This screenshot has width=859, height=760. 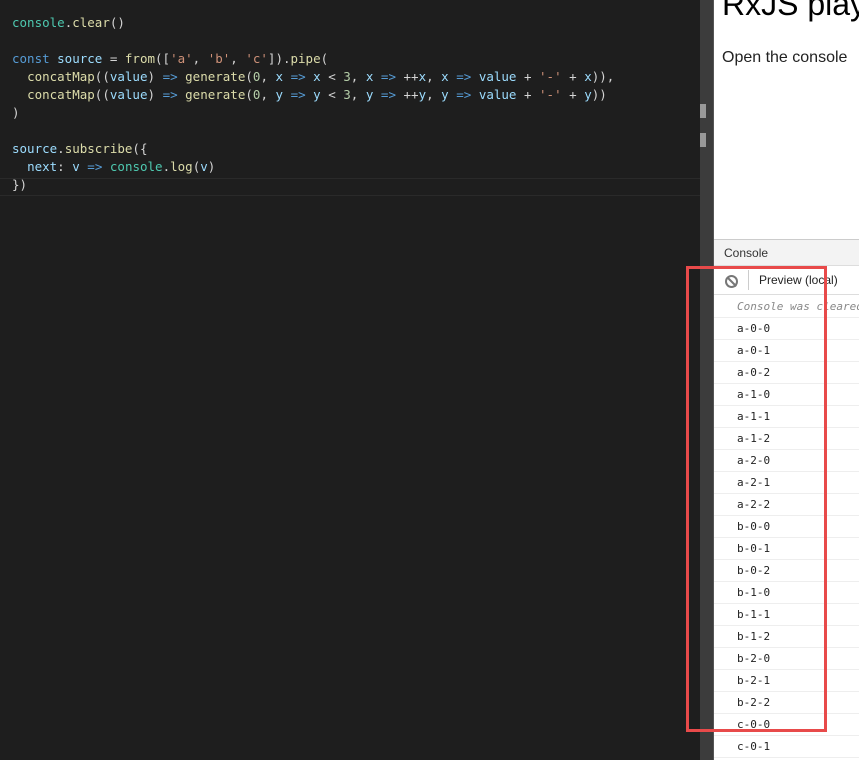 I want to click on code-token: }), so click(x=20, y=184).